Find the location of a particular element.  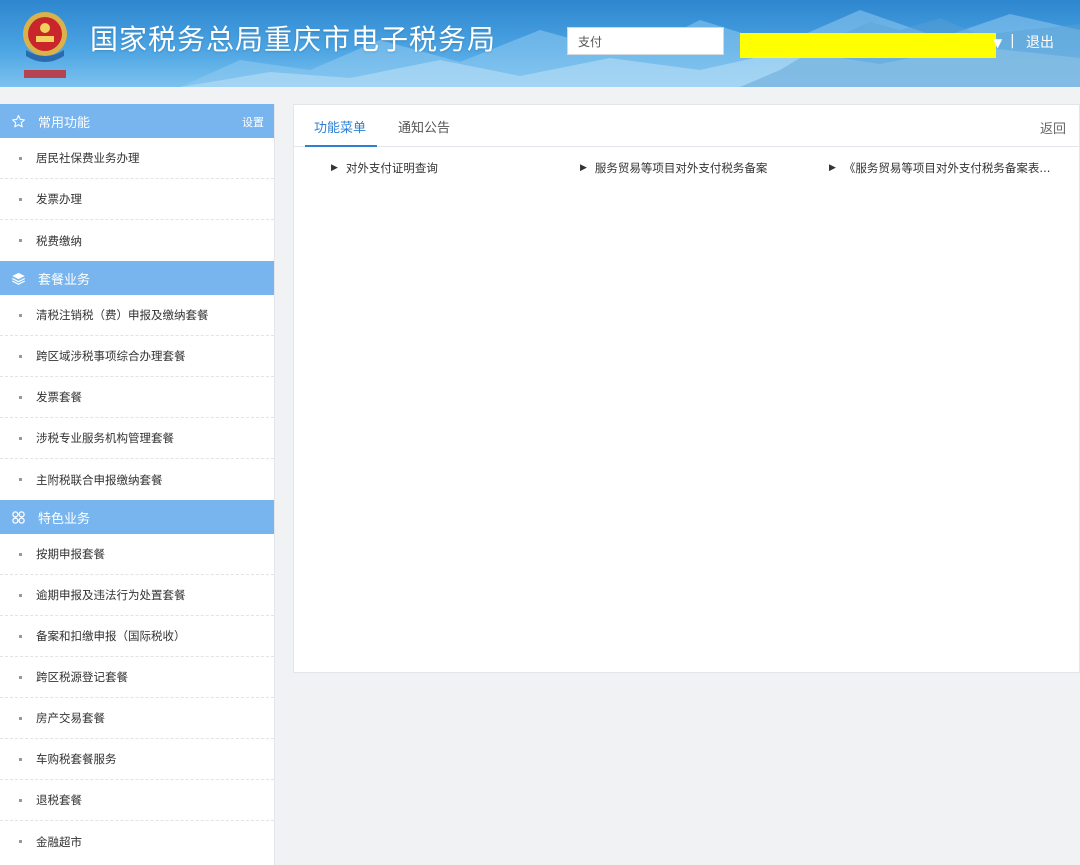

sidebar-item: 涉税专业服务机构管理套餐 is located at coordinates (137, 438).